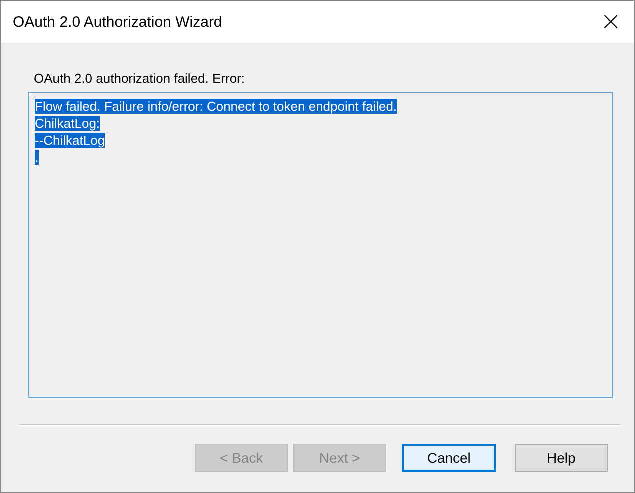  Describe the element at coordinates (561, 458) in the screenshot. I see `wizard-button: Help` at that location.